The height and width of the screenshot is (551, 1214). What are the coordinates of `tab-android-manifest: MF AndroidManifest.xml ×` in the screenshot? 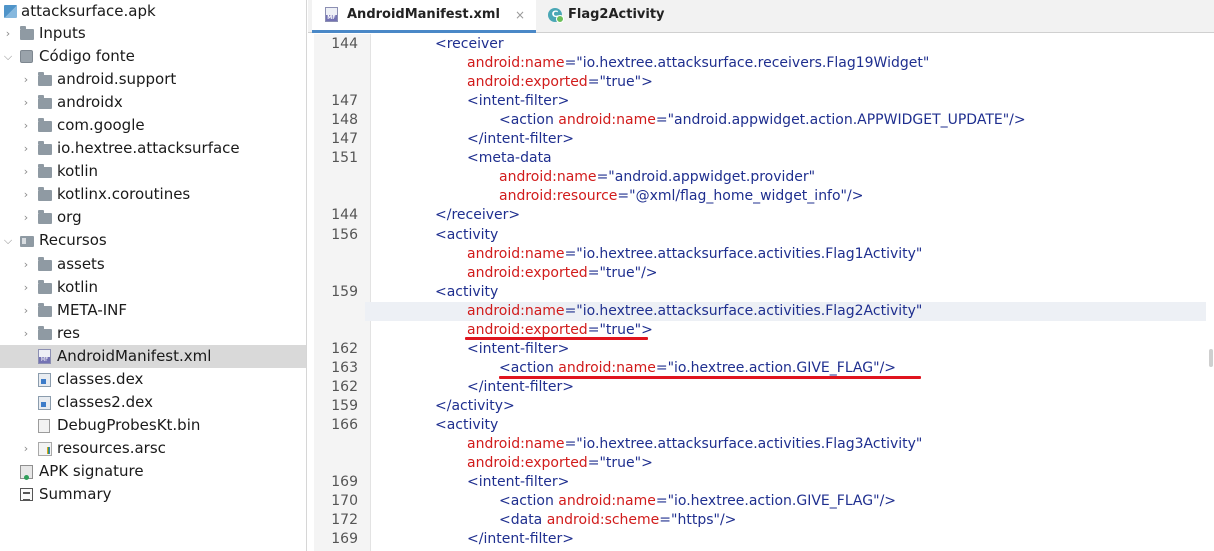 It's located at (424, 16).